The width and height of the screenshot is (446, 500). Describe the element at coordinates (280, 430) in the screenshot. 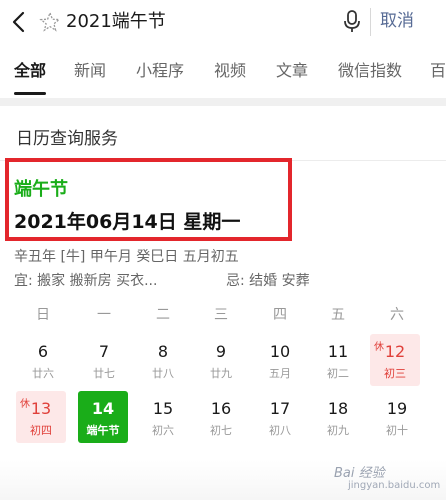

I see `lunar-day: 初八` at that location.